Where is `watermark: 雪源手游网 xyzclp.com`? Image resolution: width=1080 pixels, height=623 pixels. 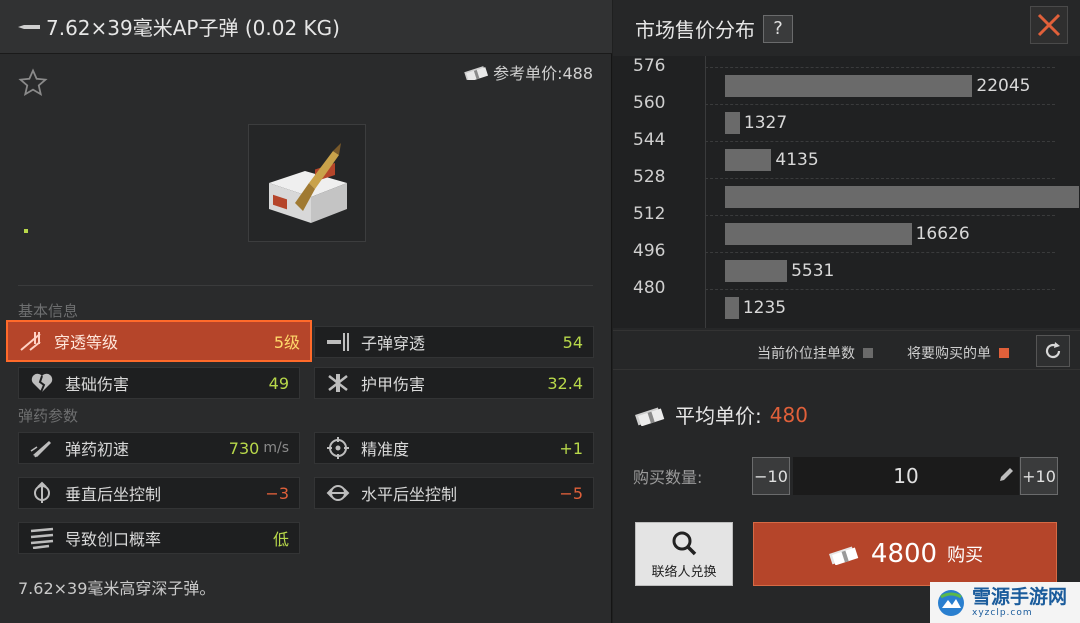 watermark: 雪源手游网 xyzclp.com is located at coordinates (1005, 602).